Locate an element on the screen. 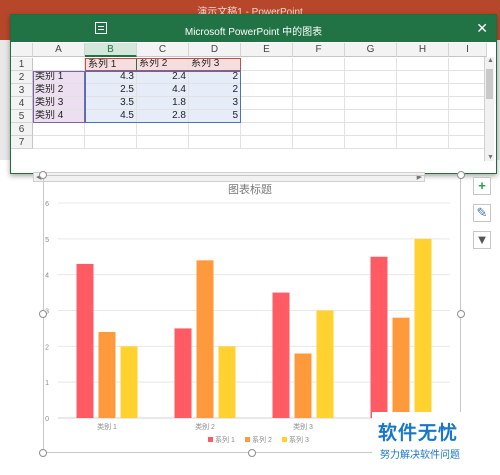  column-header-c: C is located at coordinates (163, 50).